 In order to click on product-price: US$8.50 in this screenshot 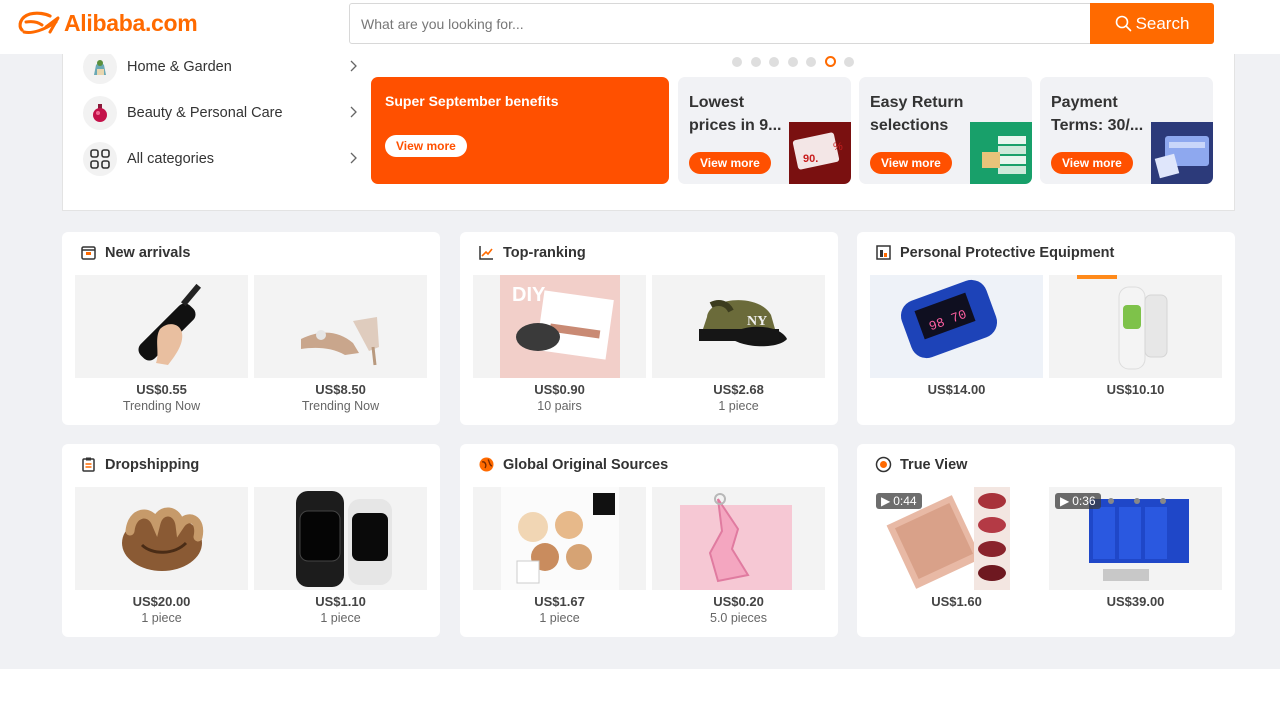, I will do `click(340, 389)`.